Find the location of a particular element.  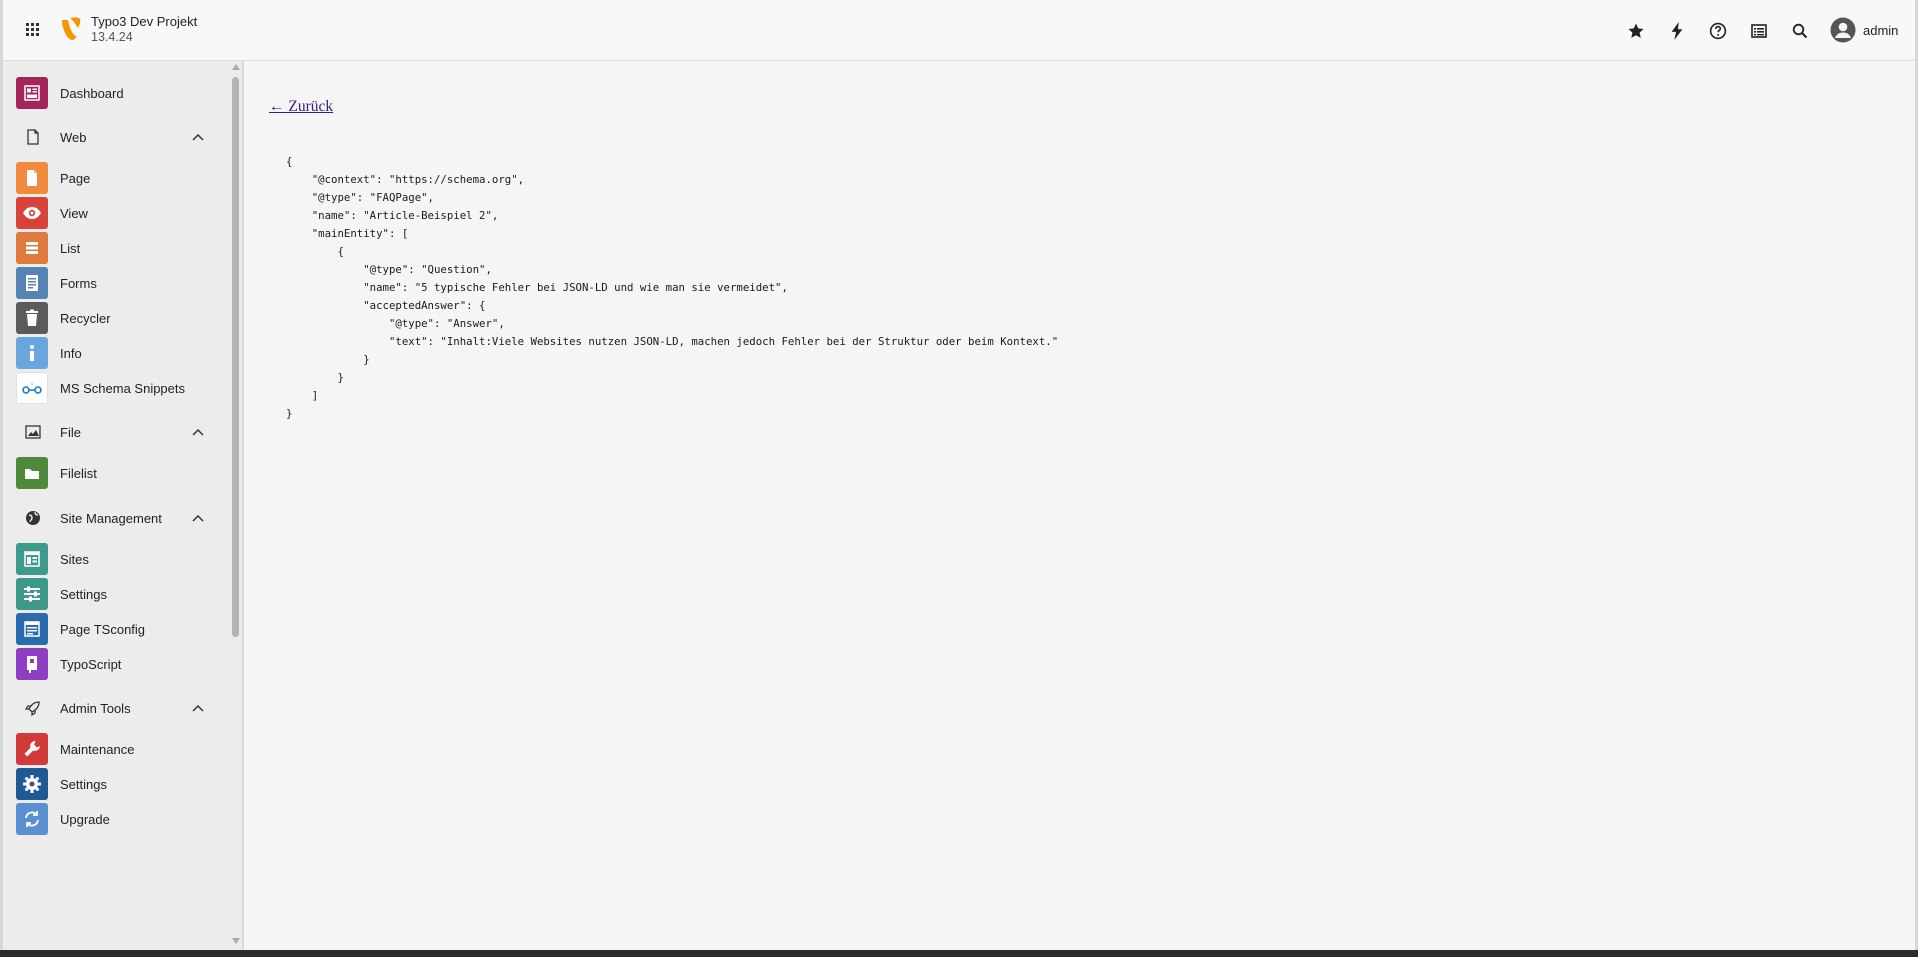

avatar-icon is located at coordinates (1843, 30).